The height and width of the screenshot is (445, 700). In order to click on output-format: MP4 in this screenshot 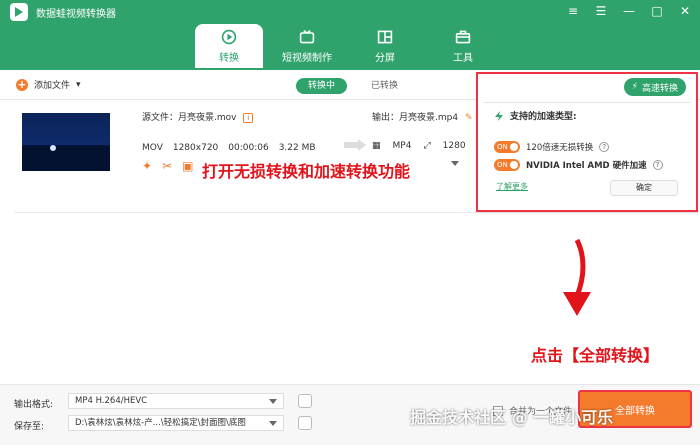, I will do `click(402, 146)`.